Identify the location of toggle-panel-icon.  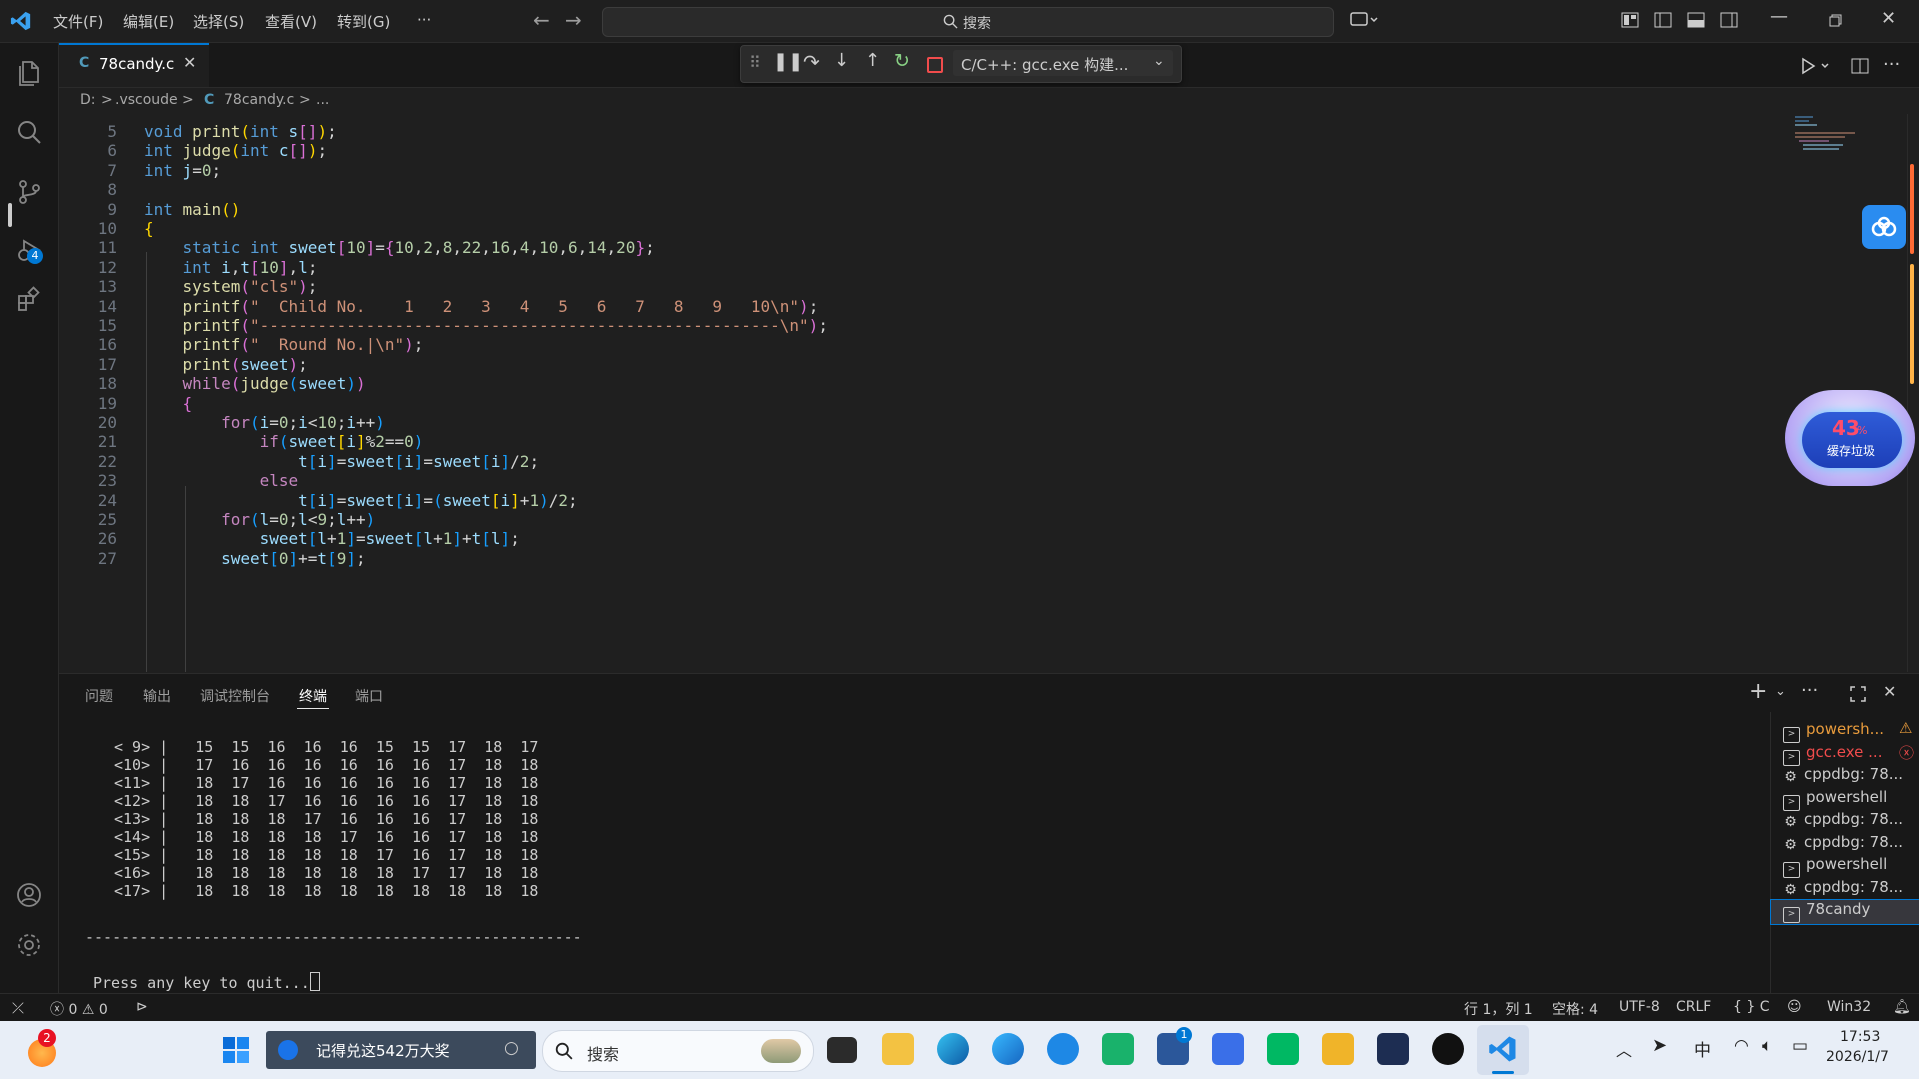
(1696, 20).